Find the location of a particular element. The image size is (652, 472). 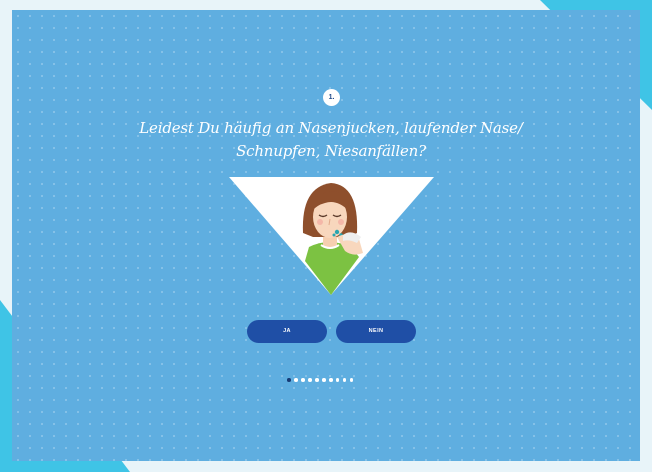

question-line-2: Schnupfen, Niesanfällen? is located at coordinates (331, 151).